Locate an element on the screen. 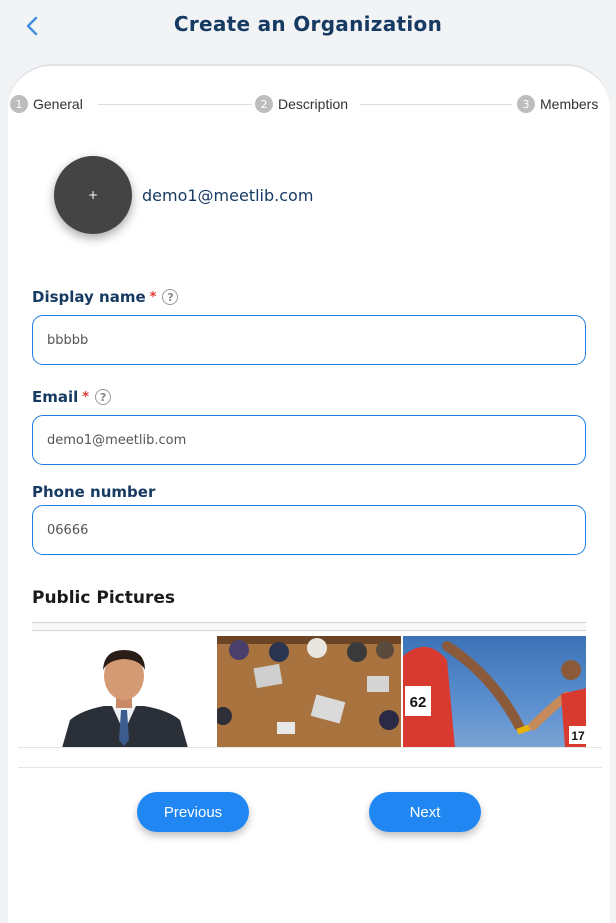 The image size is (616, 923). avatar-email: demo1@meetlib.com is located at coordinates (228, 195).